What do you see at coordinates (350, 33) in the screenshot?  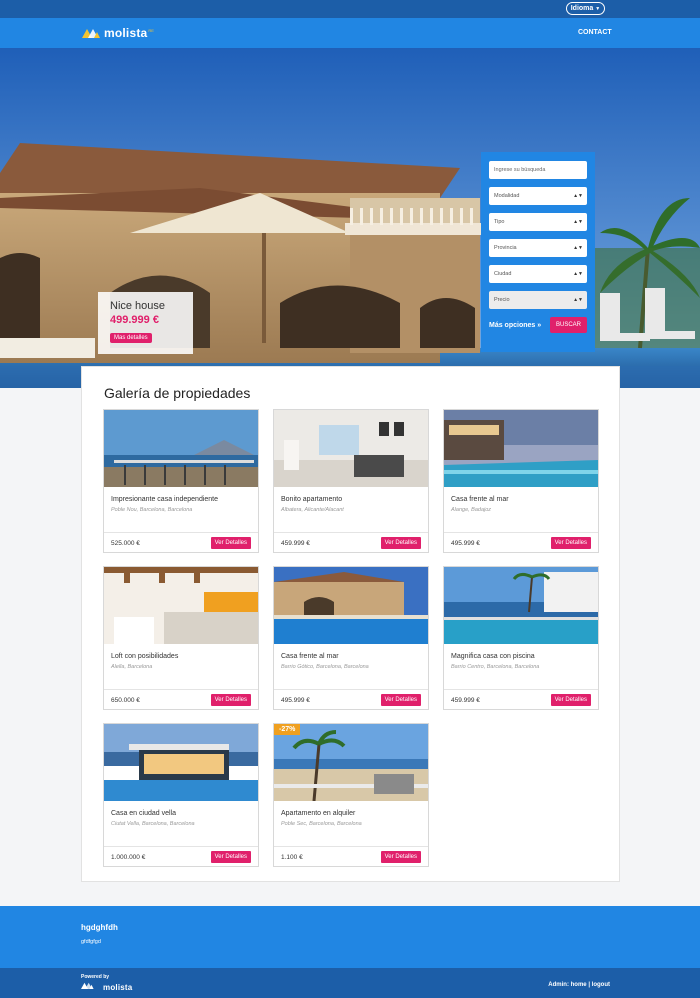 I see `navbar: molista RE CONTACT` at bounding box center [350, 33].